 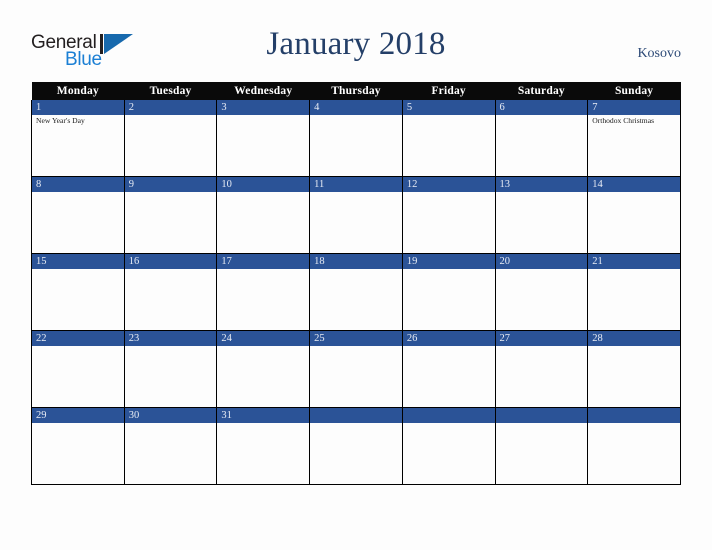 What do you see at coordinates (263, 138) in the screenshot?
I see `calendar-day-cell: 3` at bounding box center [263, 138].